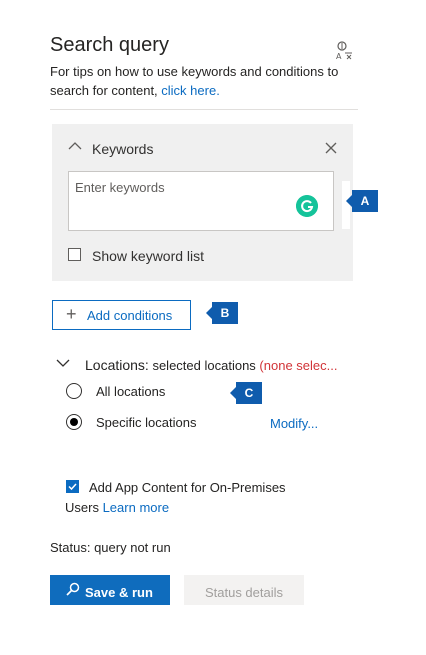 The height and width of the screenshot is (655, 426). I want to click on header-divider, so click(204, 109).